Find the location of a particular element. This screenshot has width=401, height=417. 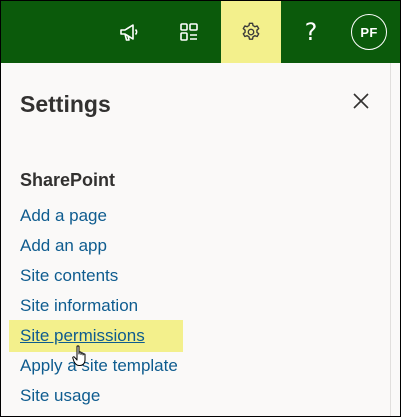

app-tiles-icon is located at coordinates (189, 32).